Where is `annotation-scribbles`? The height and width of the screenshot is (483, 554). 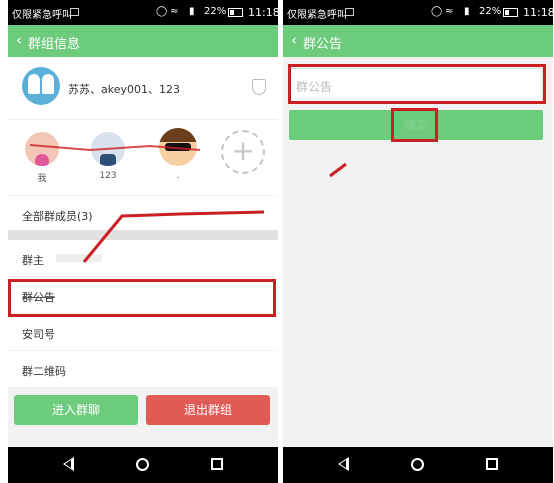 annotation-scribbles is located at coordinates (188, 203).